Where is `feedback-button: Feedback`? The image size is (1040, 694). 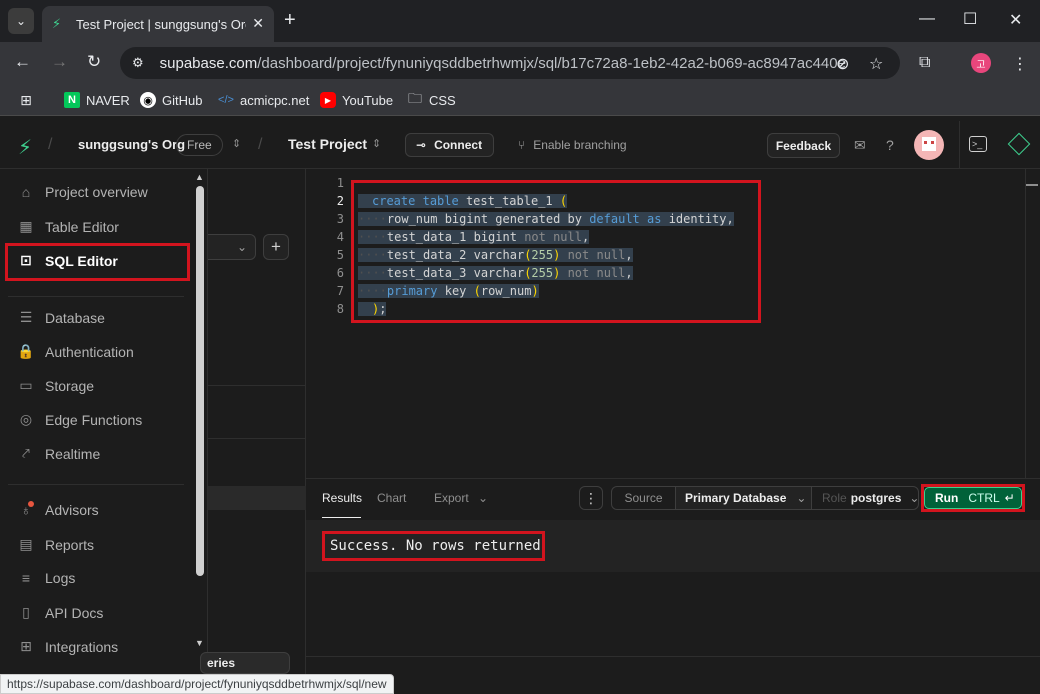 feedback-button: Feedback is located at coordinates (803, 145).